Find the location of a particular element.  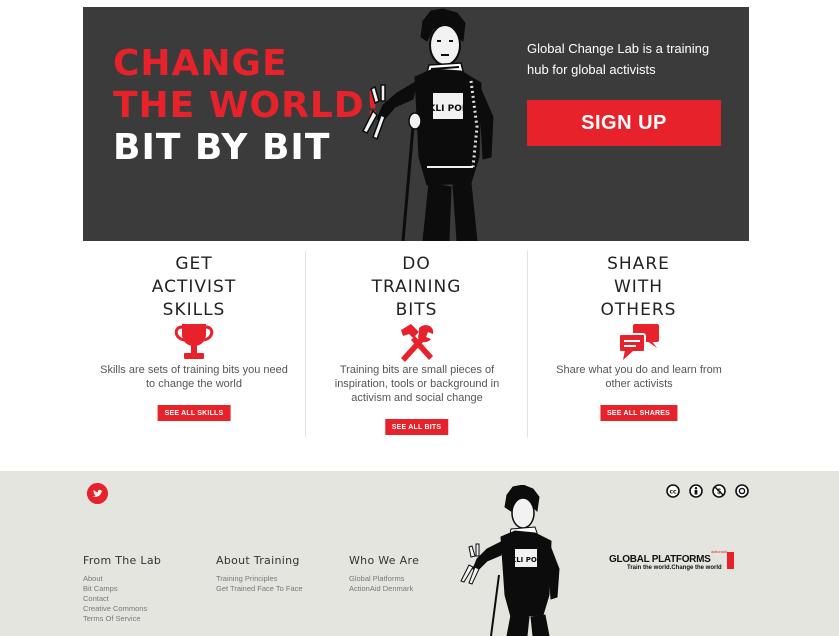

footer-link-get-trained: Get Trained Face To Face is located at coordinates (259, 589).